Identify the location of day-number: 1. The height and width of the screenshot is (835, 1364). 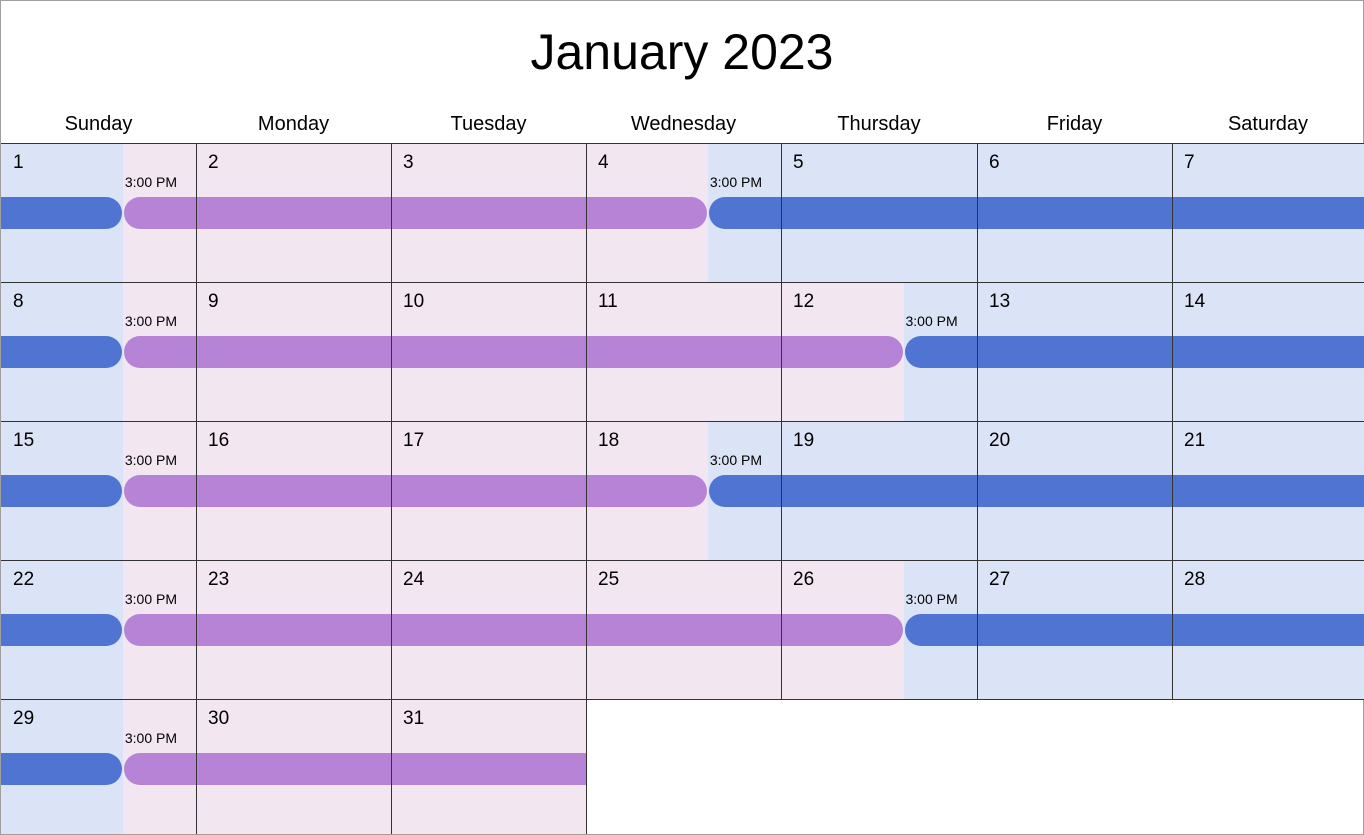
(18, 162).